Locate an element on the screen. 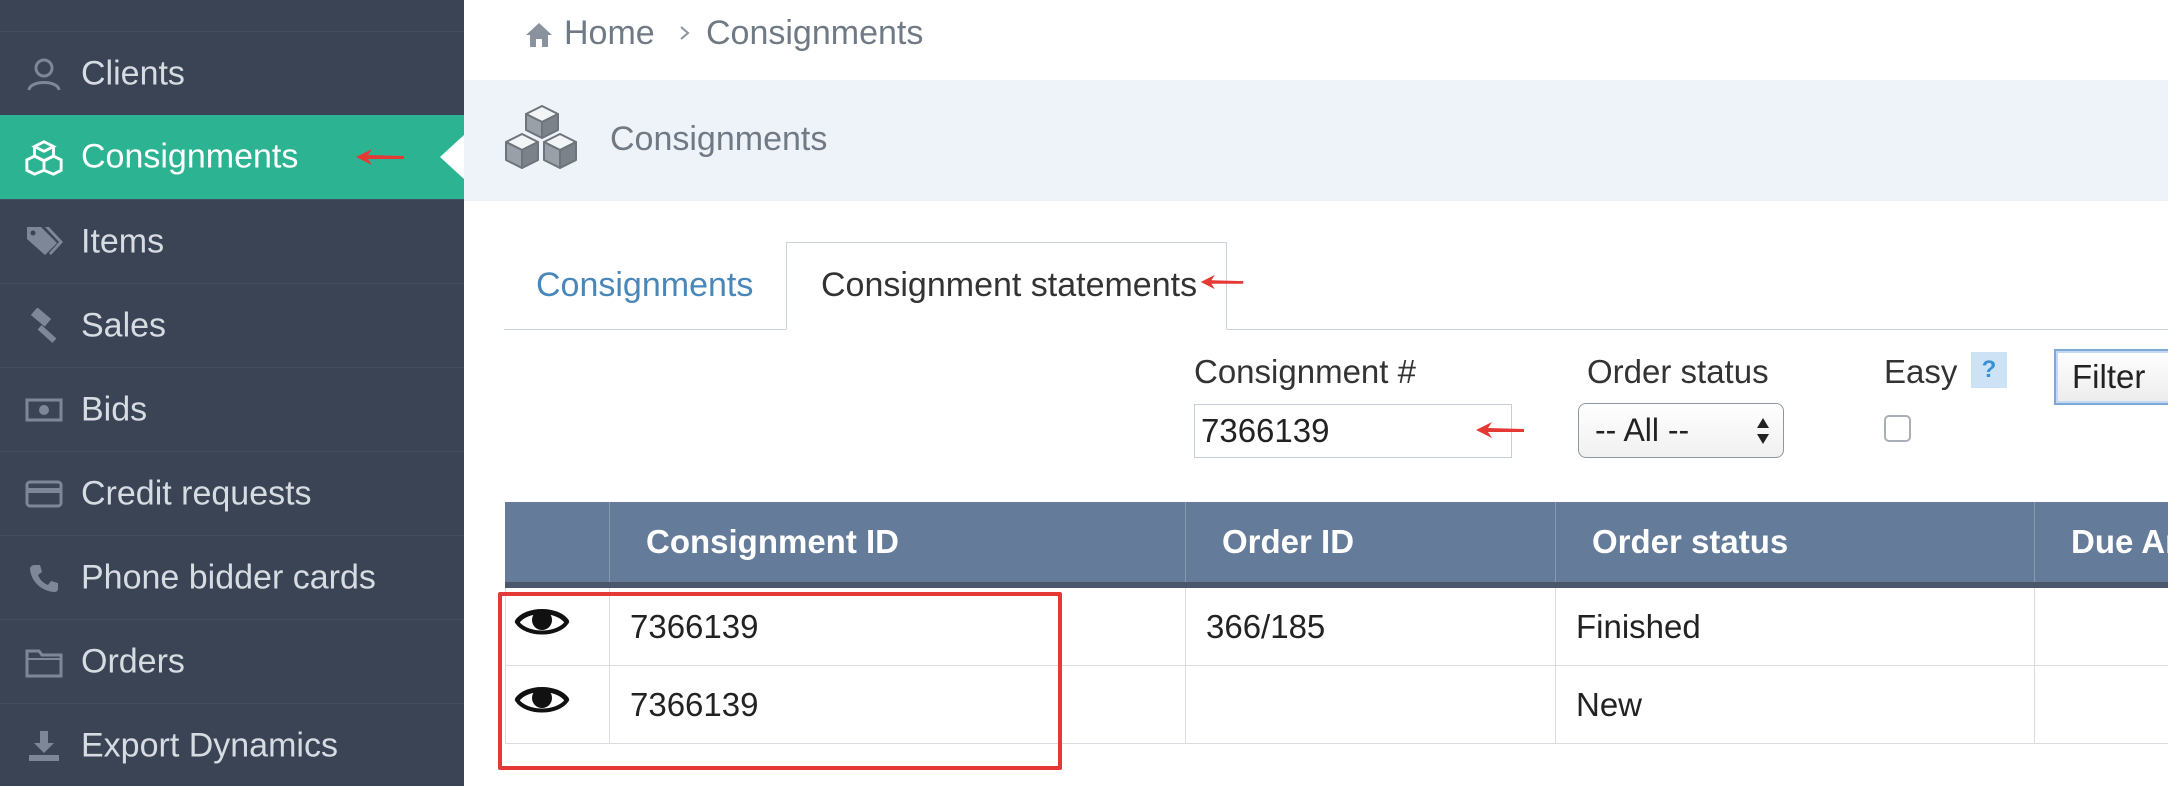 Image resolution: width=2168 pixels, height=787 pixels. page-title: Consignments is located at coordinates (719, 139).